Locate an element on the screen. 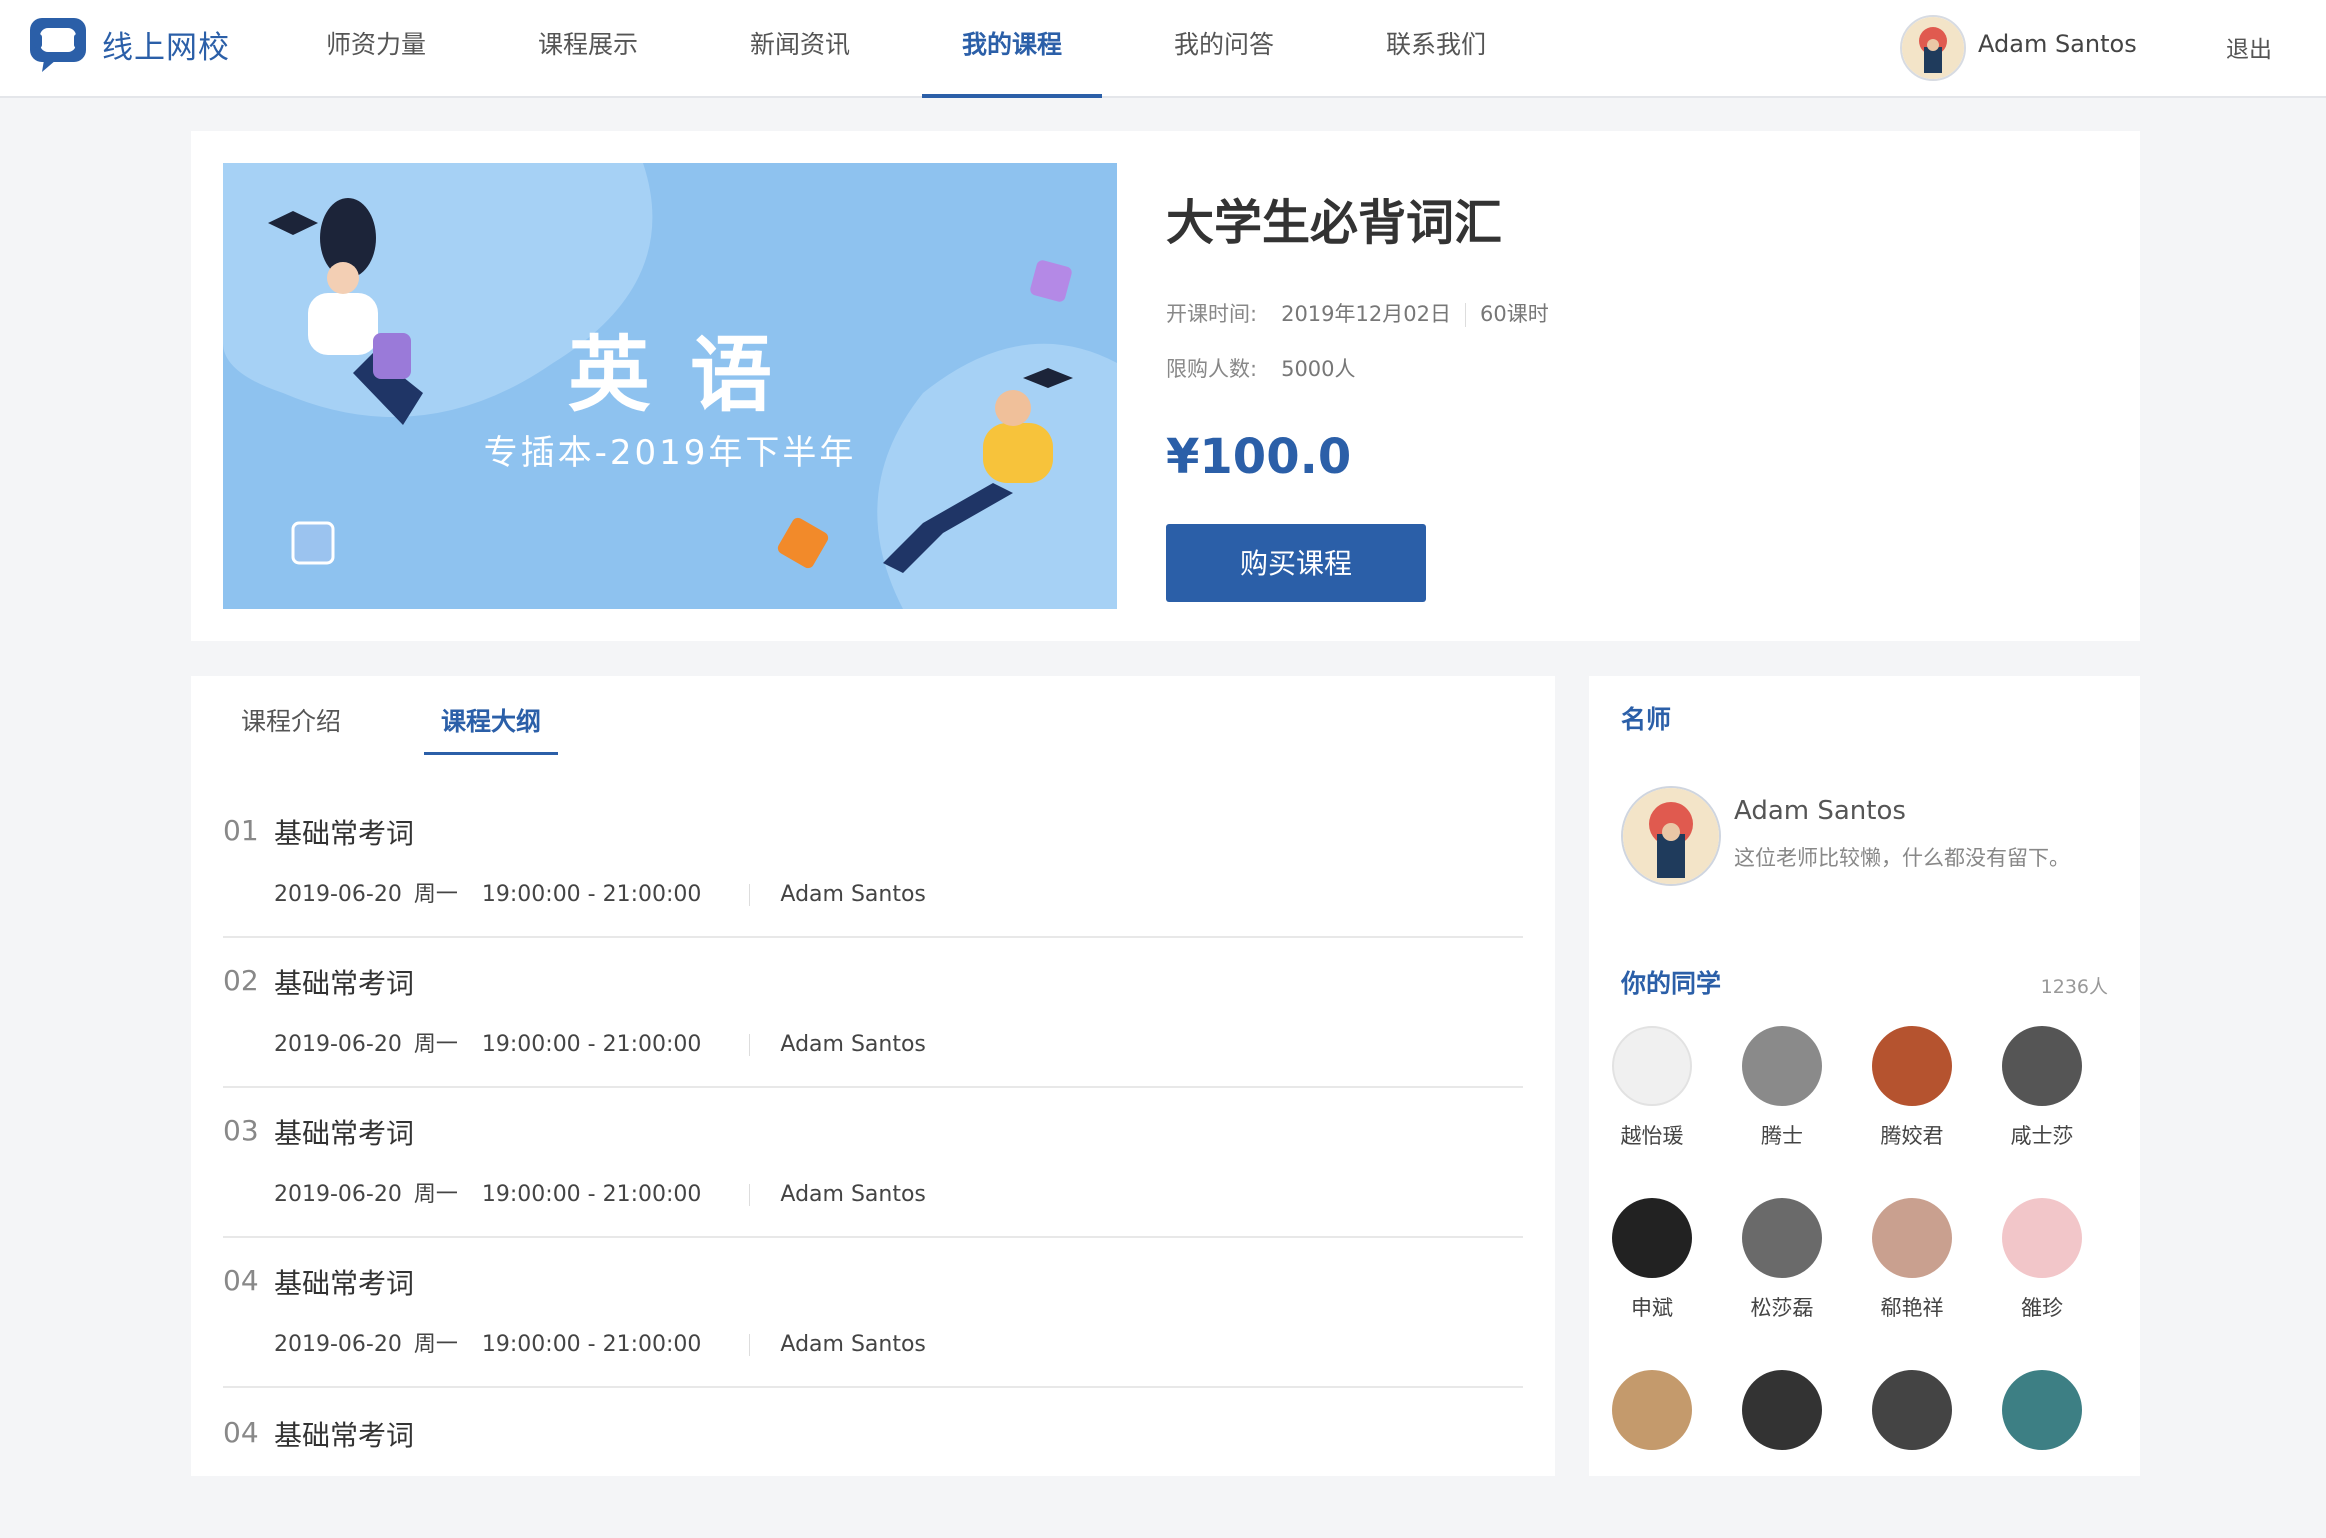  classmate-name: 申斌 is located at coordinates (1652, 1308).